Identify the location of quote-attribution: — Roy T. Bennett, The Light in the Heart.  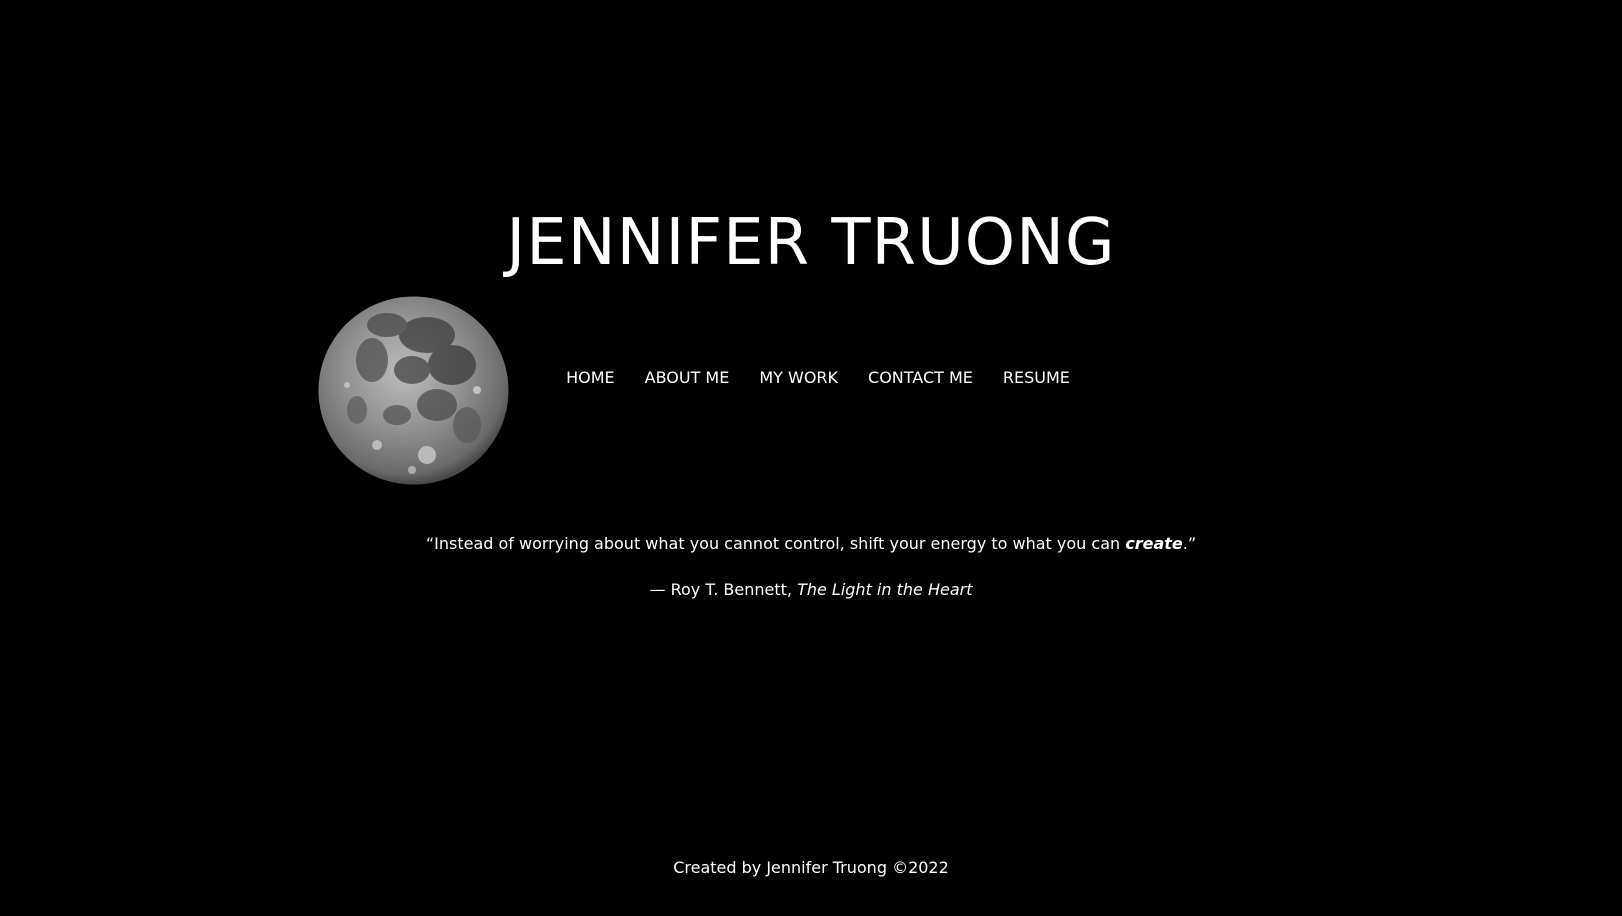
(811, 590).